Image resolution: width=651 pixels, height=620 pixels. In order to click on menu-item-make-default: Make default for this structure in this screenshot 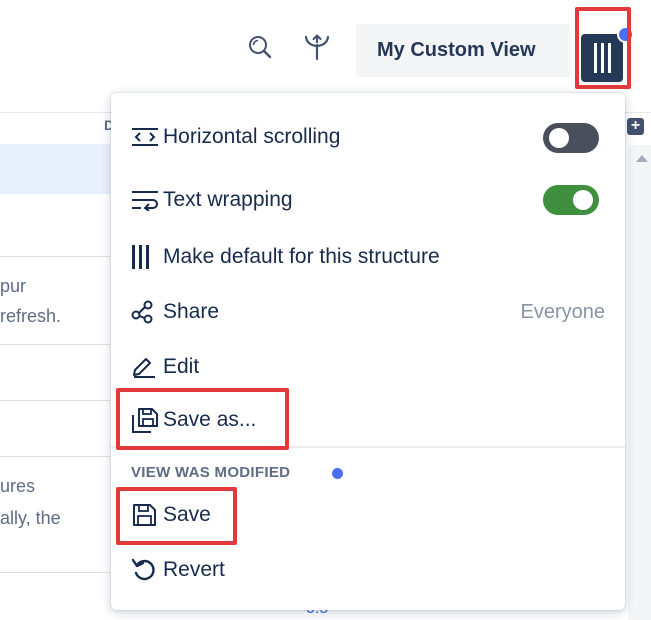, I will do `click(285, 257)`.